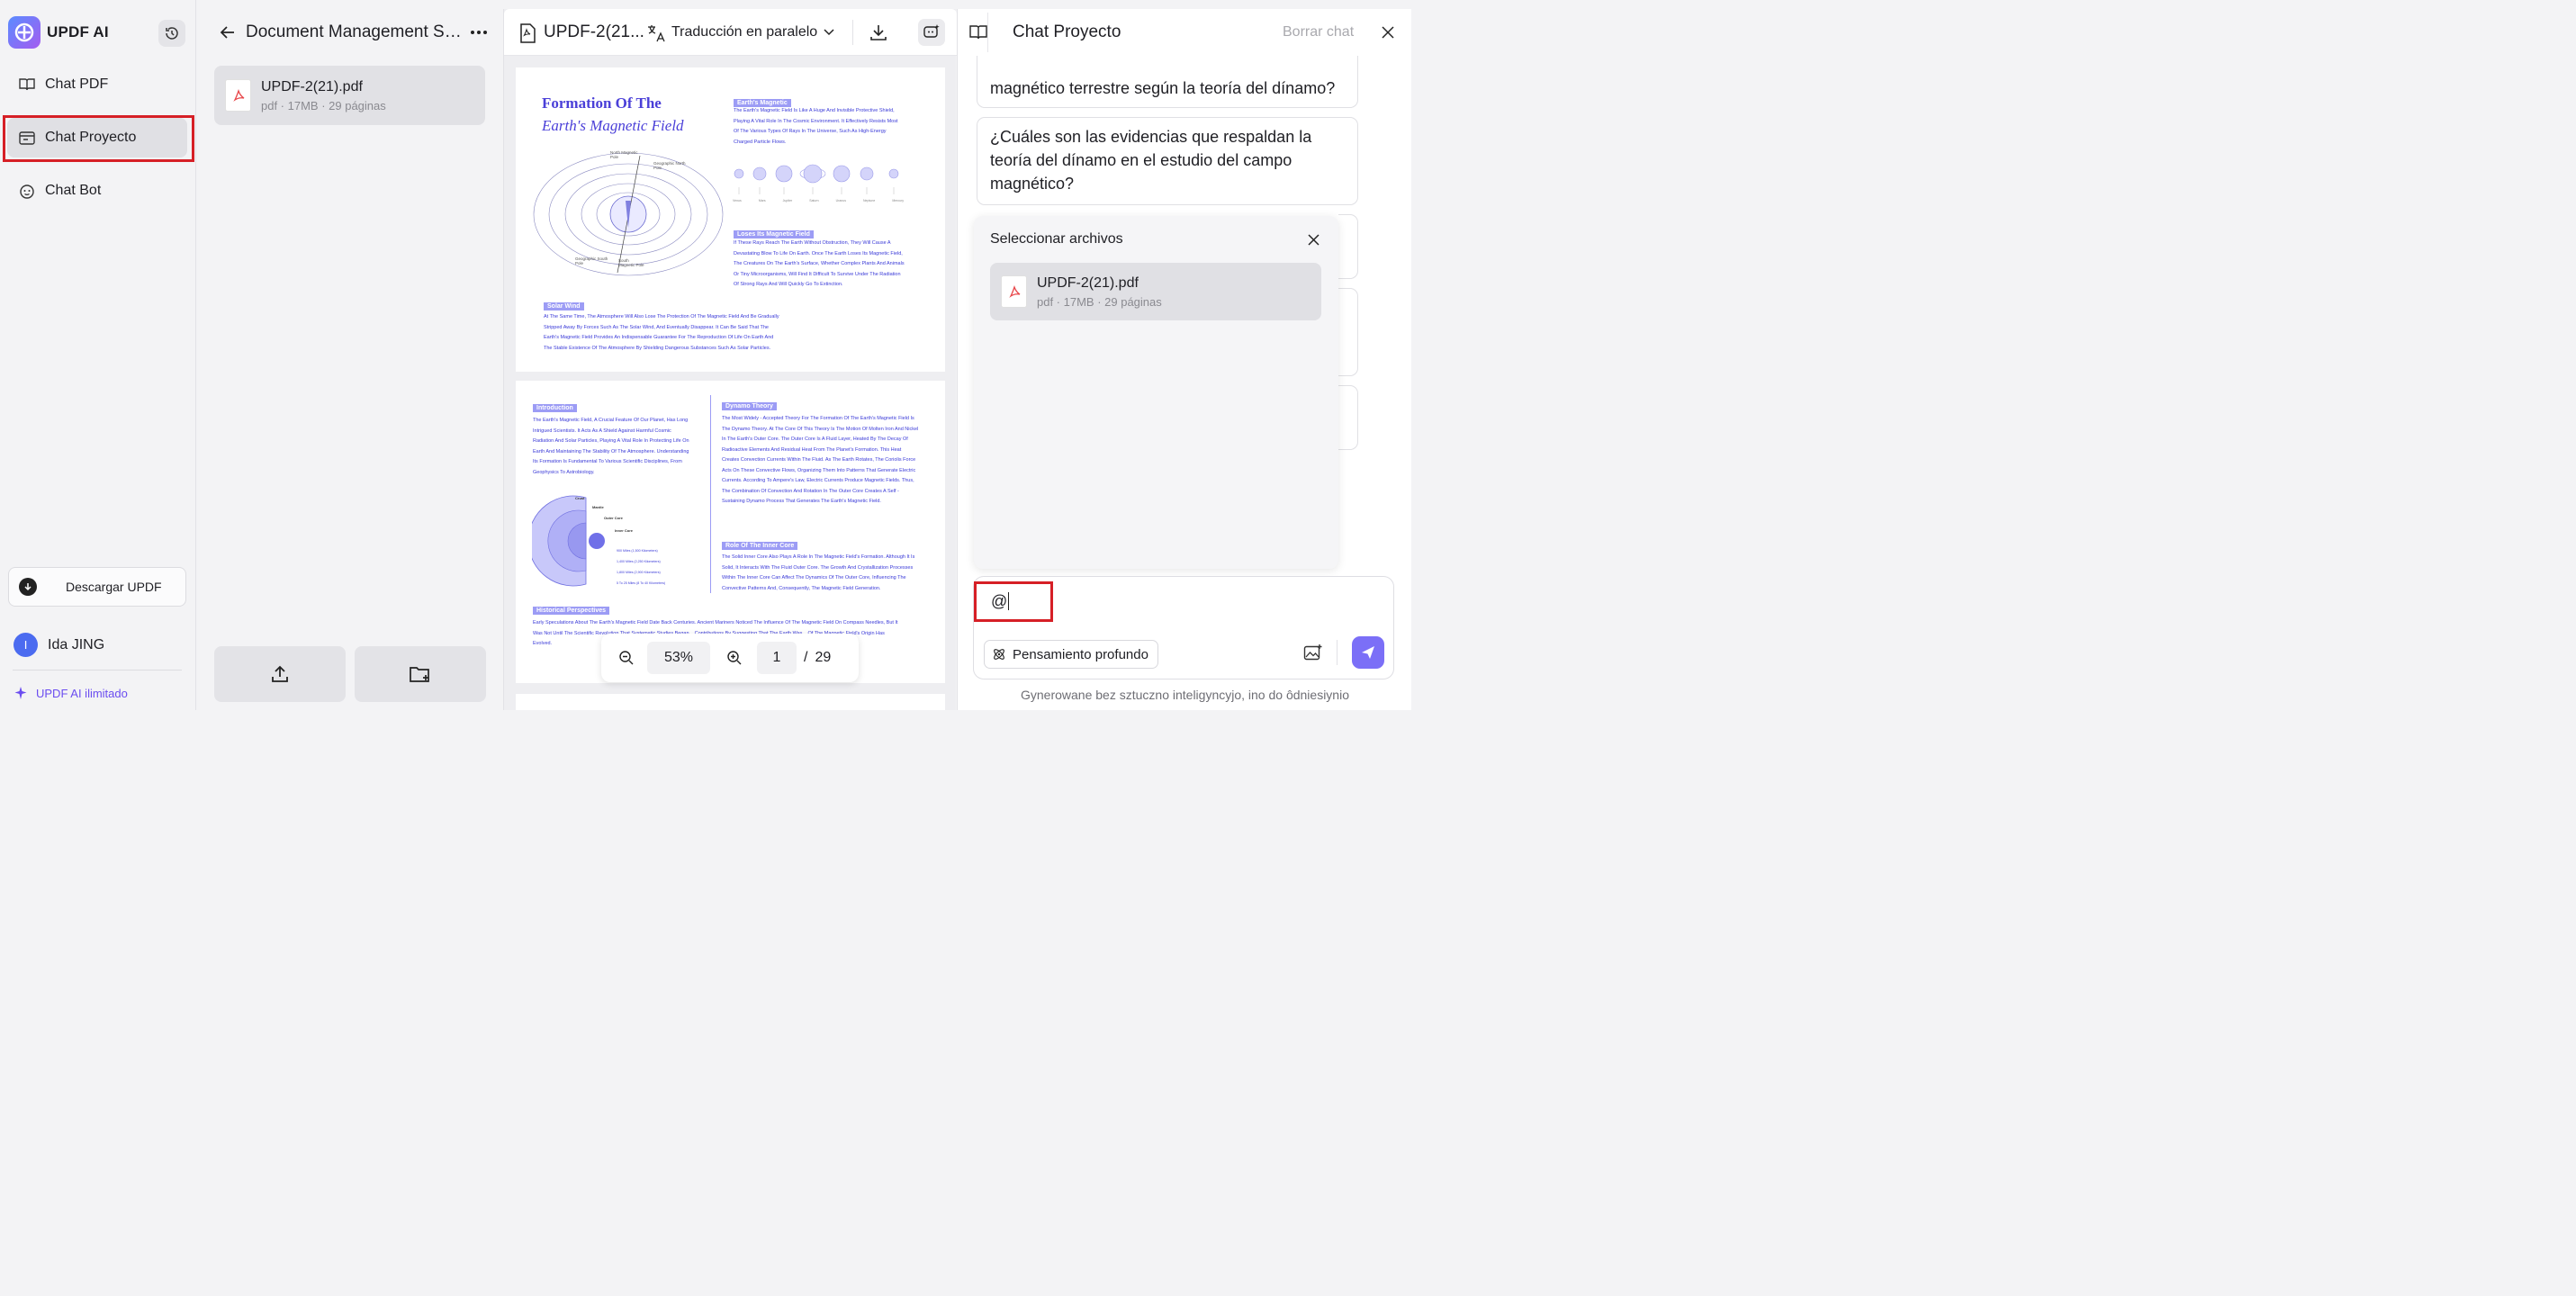 The width and height of the screenshot is (2576, 1296). I want to click on layer-depth: 5 To 25 Miles (8 To 40 Kilometers), so click(641, 583).